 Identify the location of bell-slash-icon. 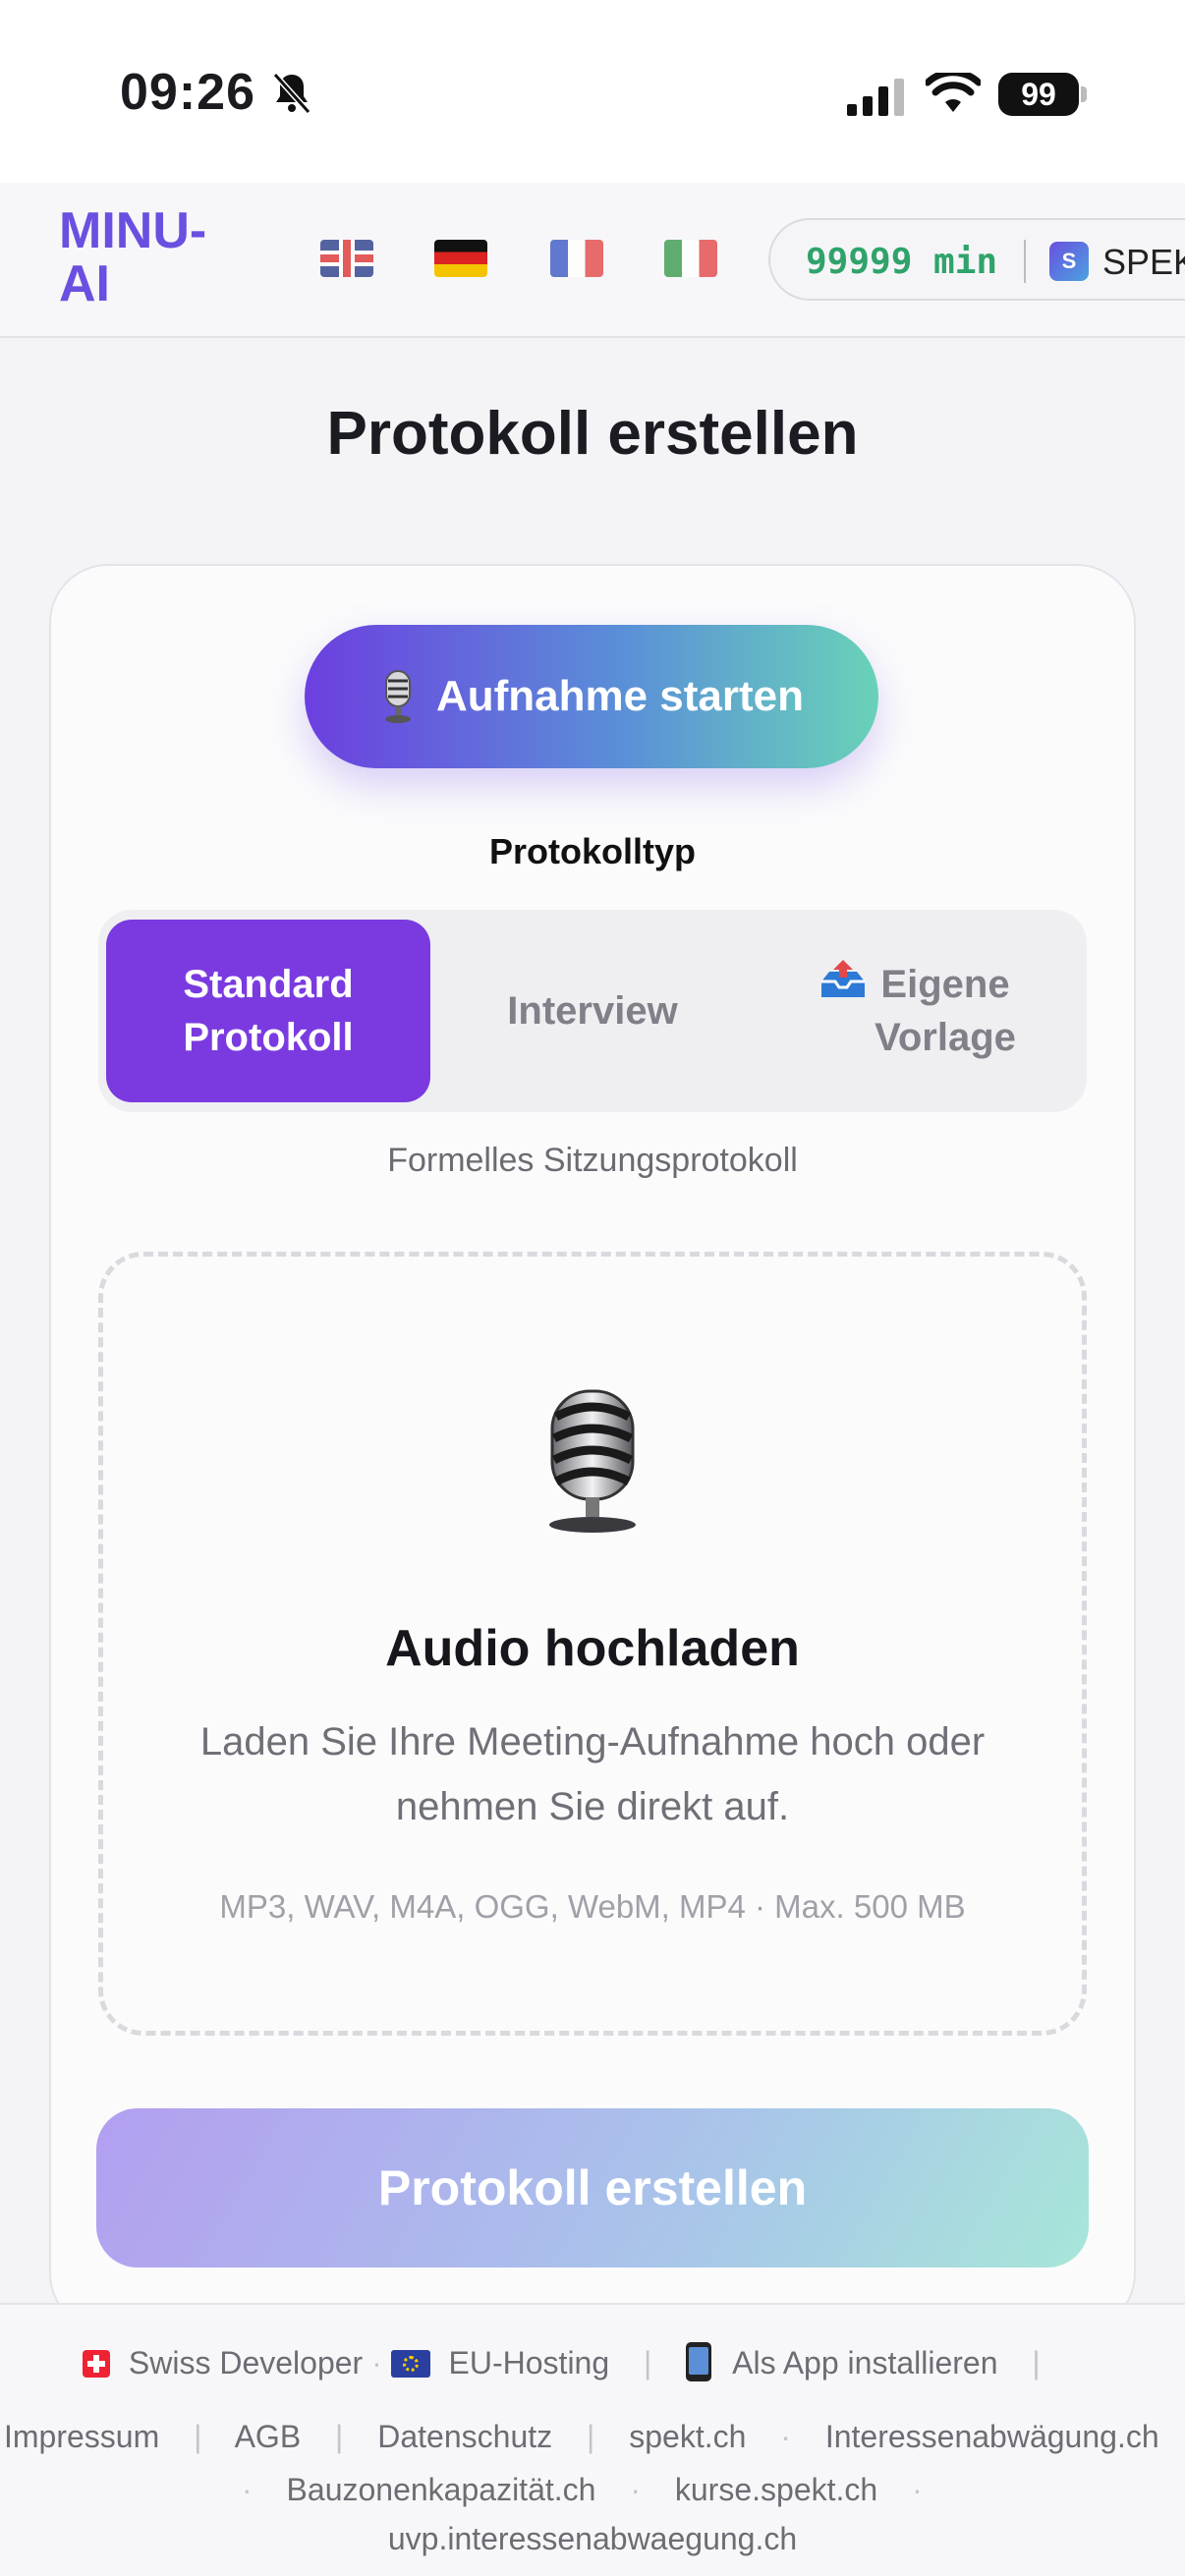
(291, 93).